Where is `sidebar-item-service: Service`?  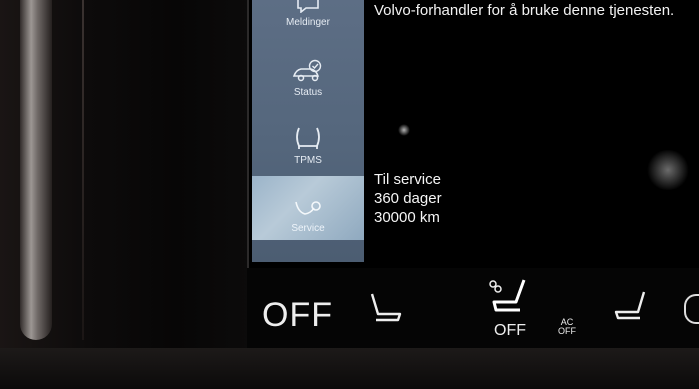 sidebar-item-service: Service is located at coordinates (308, 208).